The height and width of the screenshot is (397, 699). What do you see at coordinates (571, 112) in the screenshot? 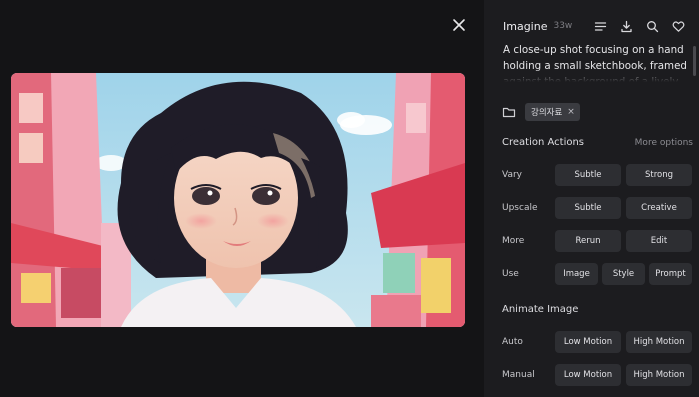
I see `remove-tag-icon: ×` at bounding box center [571, 112].